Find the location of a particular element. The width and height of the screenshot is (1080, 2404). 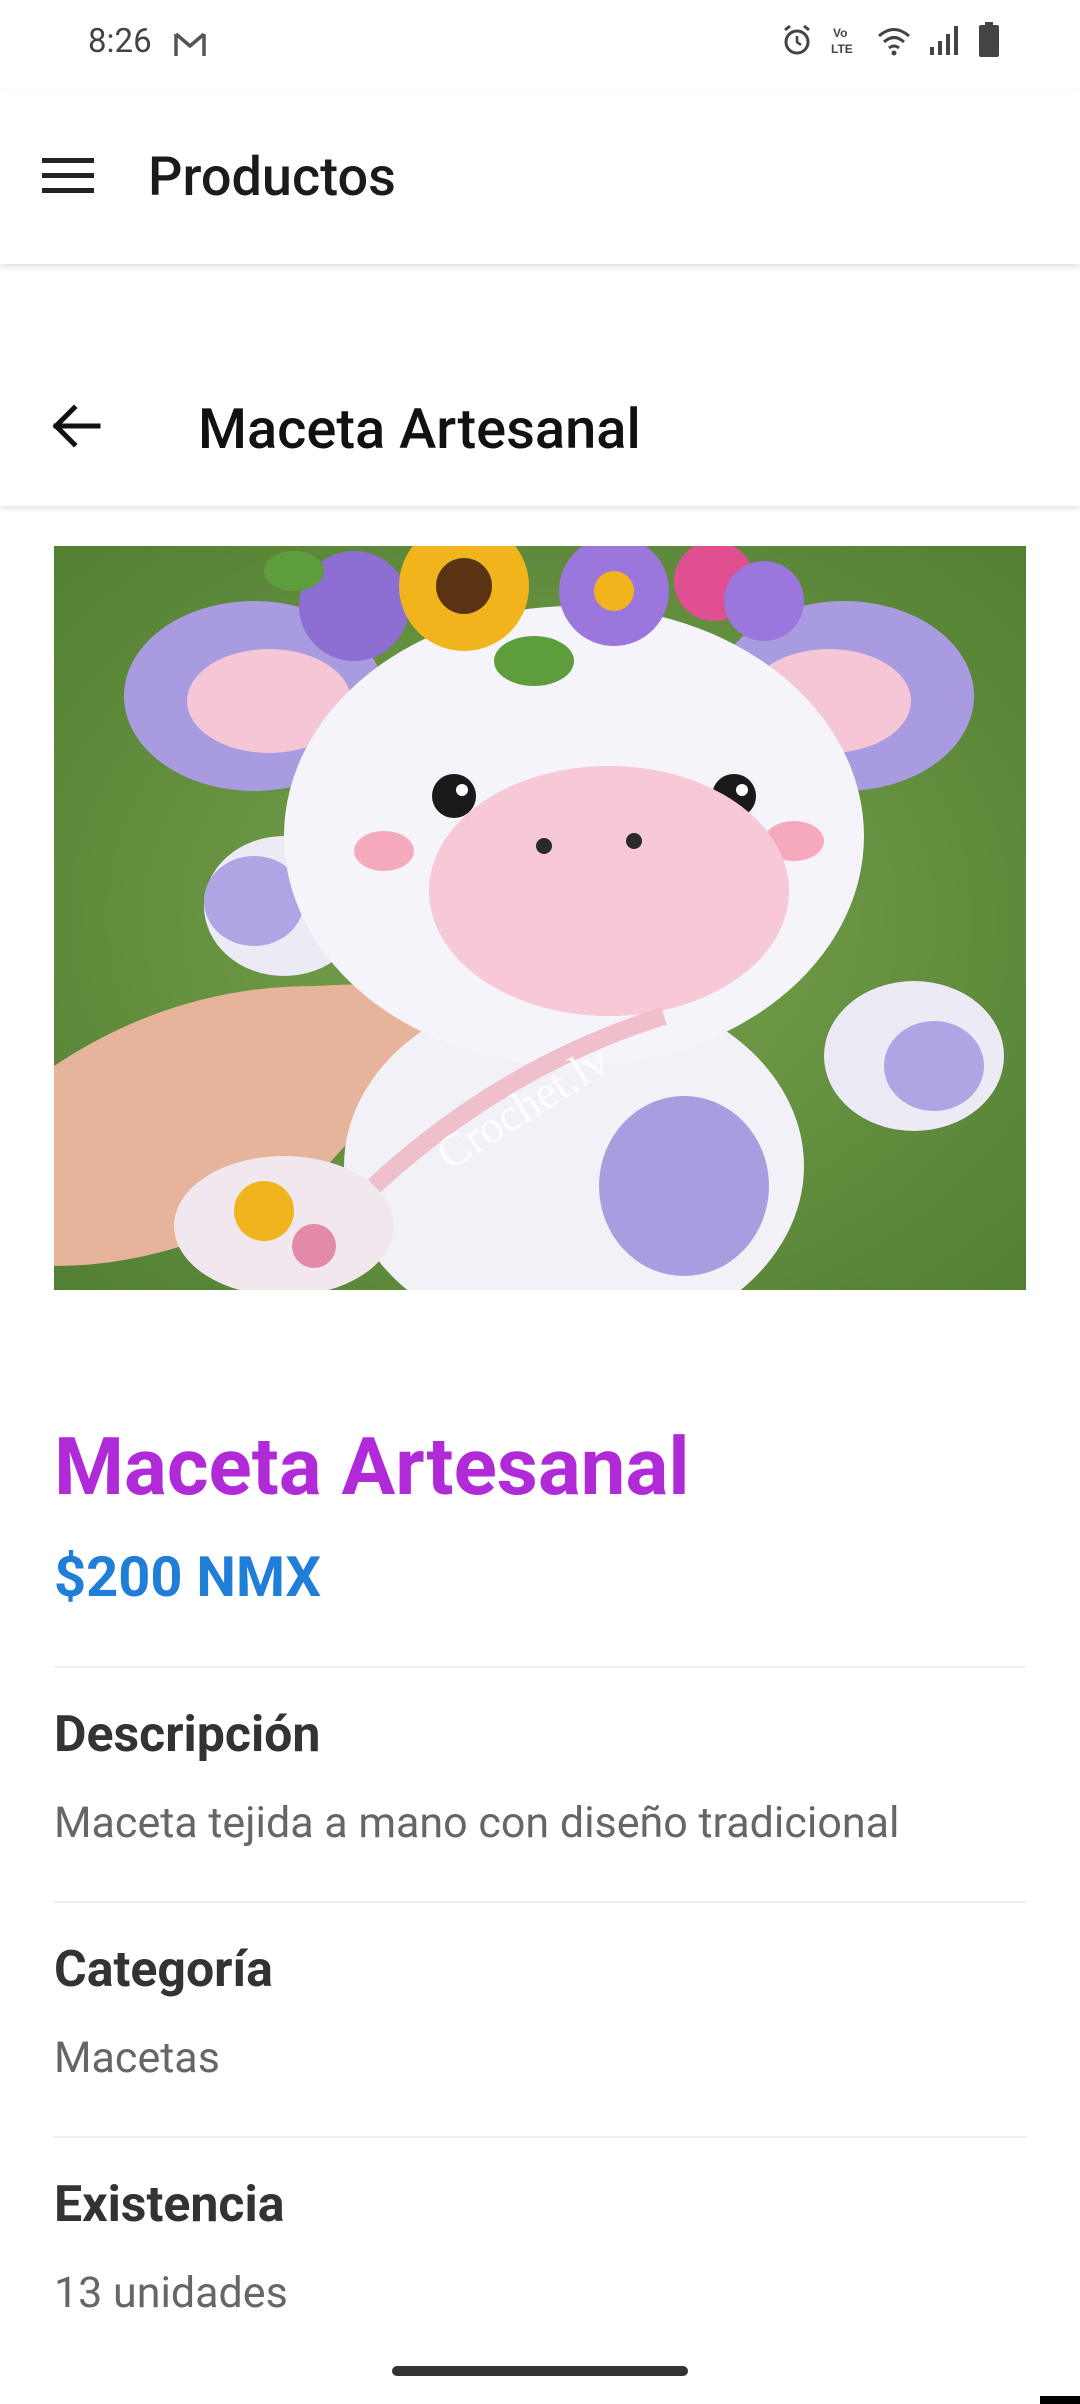

gmail-icon is located at coordinates (190, 44).